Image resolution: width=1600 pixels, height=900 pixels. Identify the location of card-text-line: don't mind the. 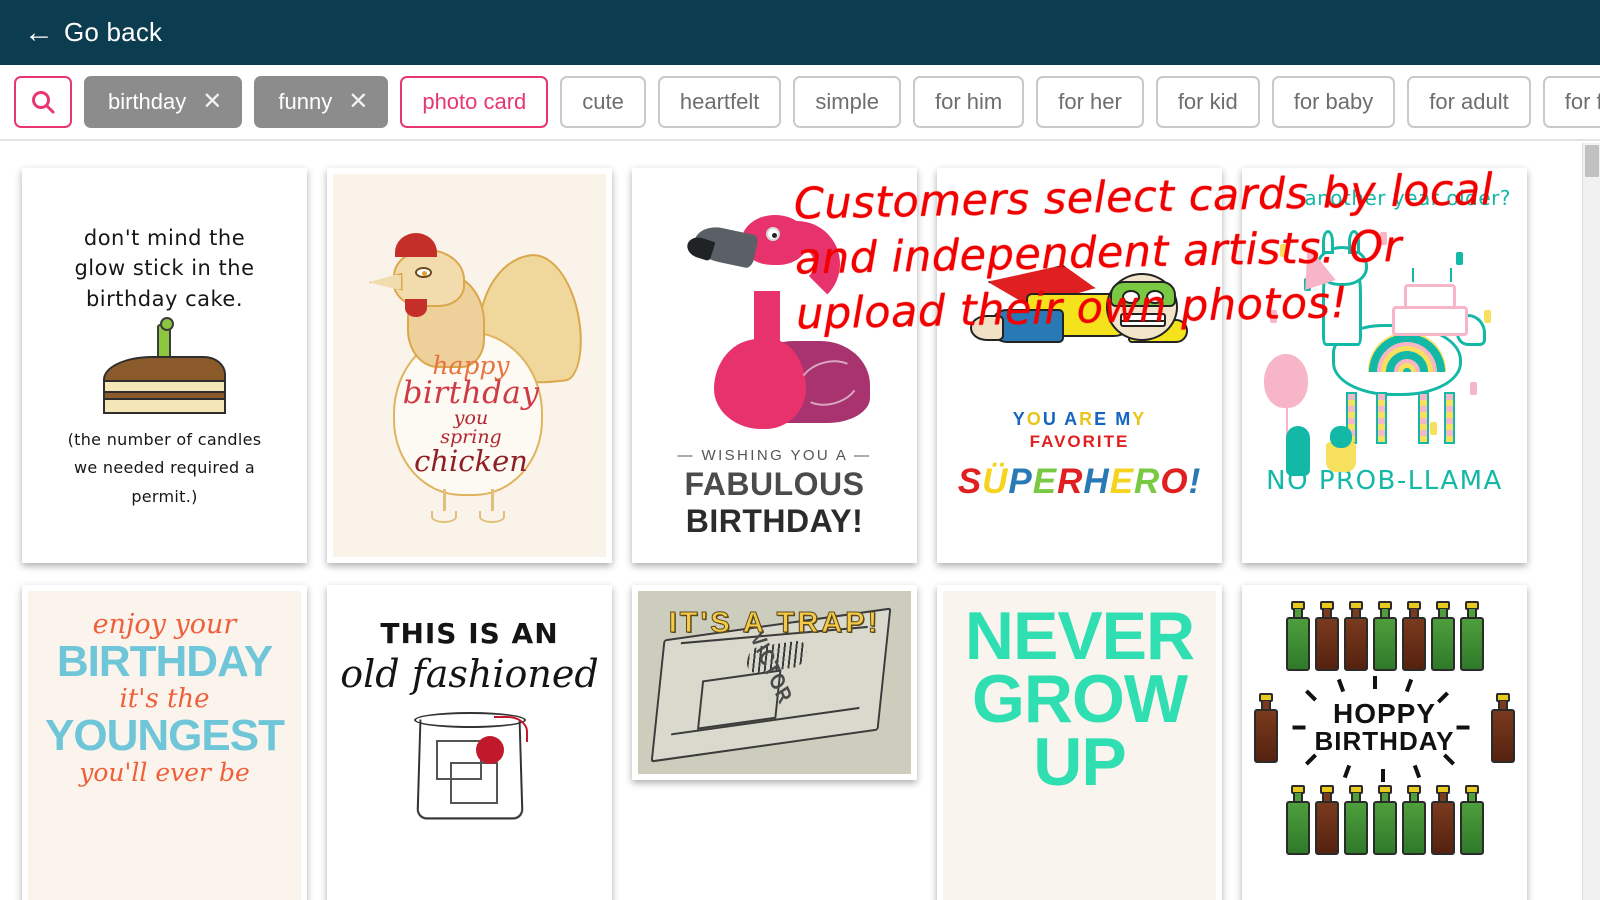
(164, 237).